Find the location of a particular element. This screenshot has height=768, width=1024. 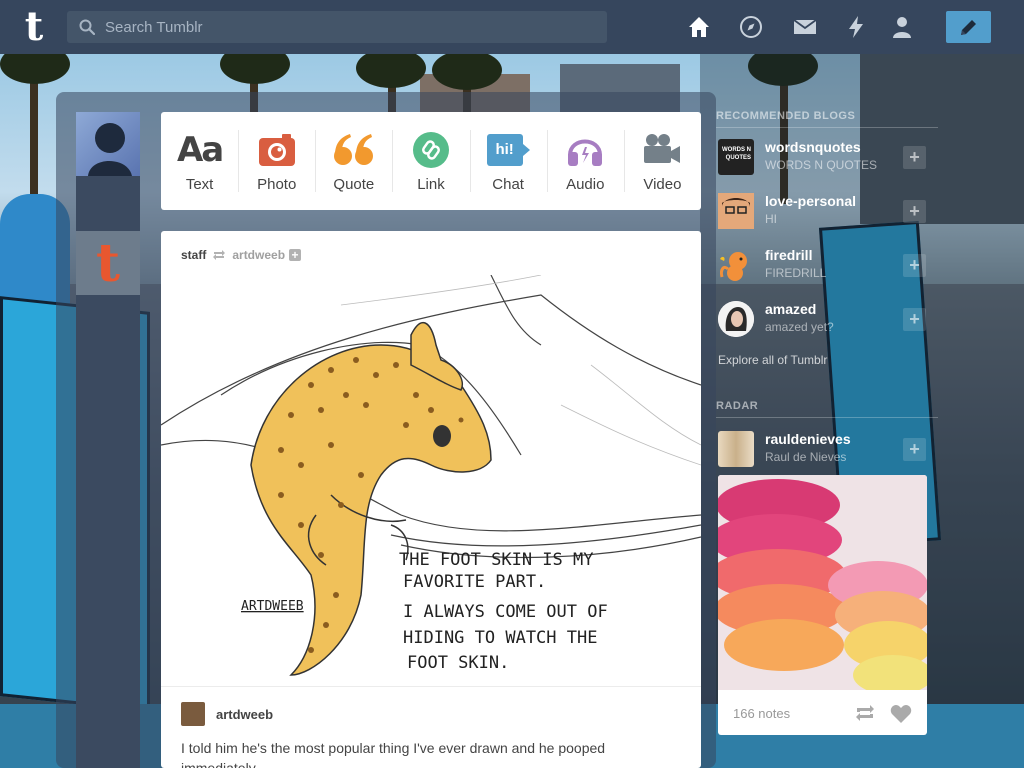

charmander-avatar-icon is located at coordinates (733, 266).